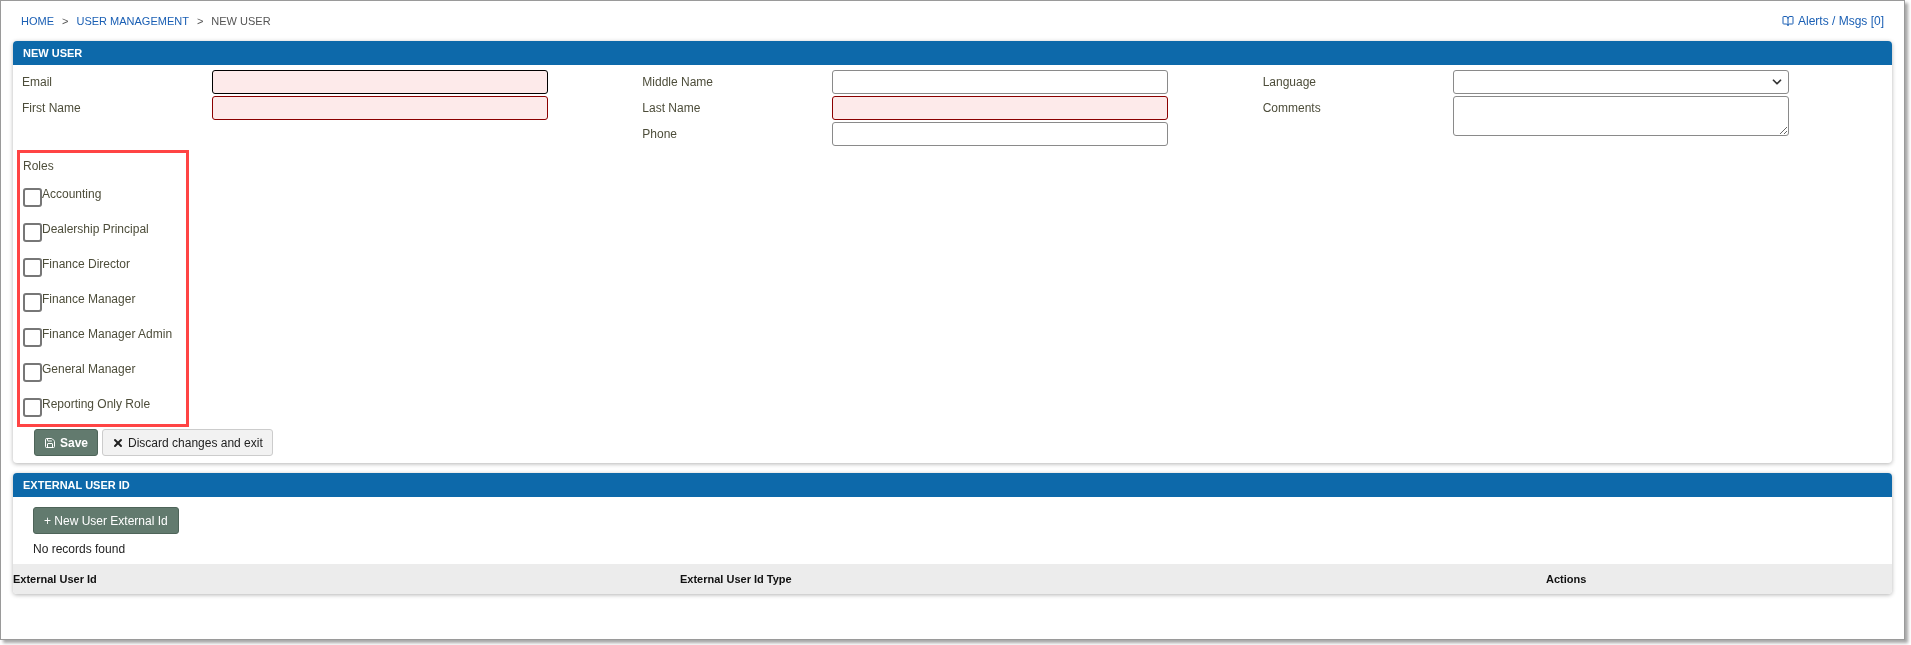  Describe the element at coordinates (96, 404) in the screenshot. I see `role-label: Reporting Only Role` at that location.